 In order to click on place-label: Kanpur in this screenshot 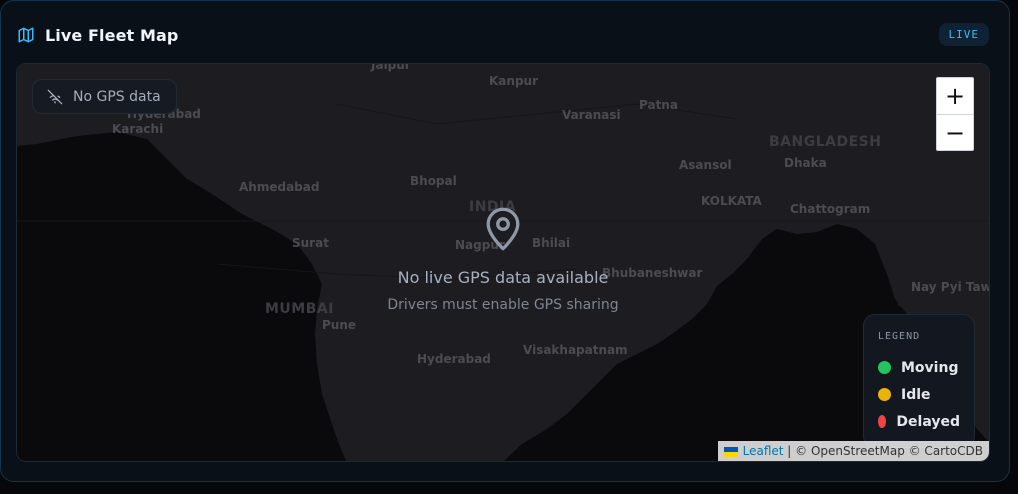, I will do `click(513, 81)`.